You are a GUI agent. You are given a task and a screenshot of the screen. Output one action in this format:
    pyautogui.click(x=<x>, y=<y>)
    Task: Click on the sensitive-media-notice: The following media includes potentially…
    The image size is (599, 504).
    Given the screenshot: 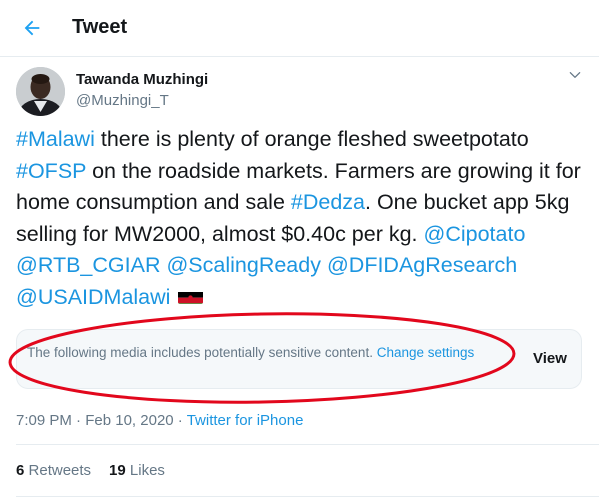 What is the action you would take?
    pyautogui.click(x=299, y=359)
    